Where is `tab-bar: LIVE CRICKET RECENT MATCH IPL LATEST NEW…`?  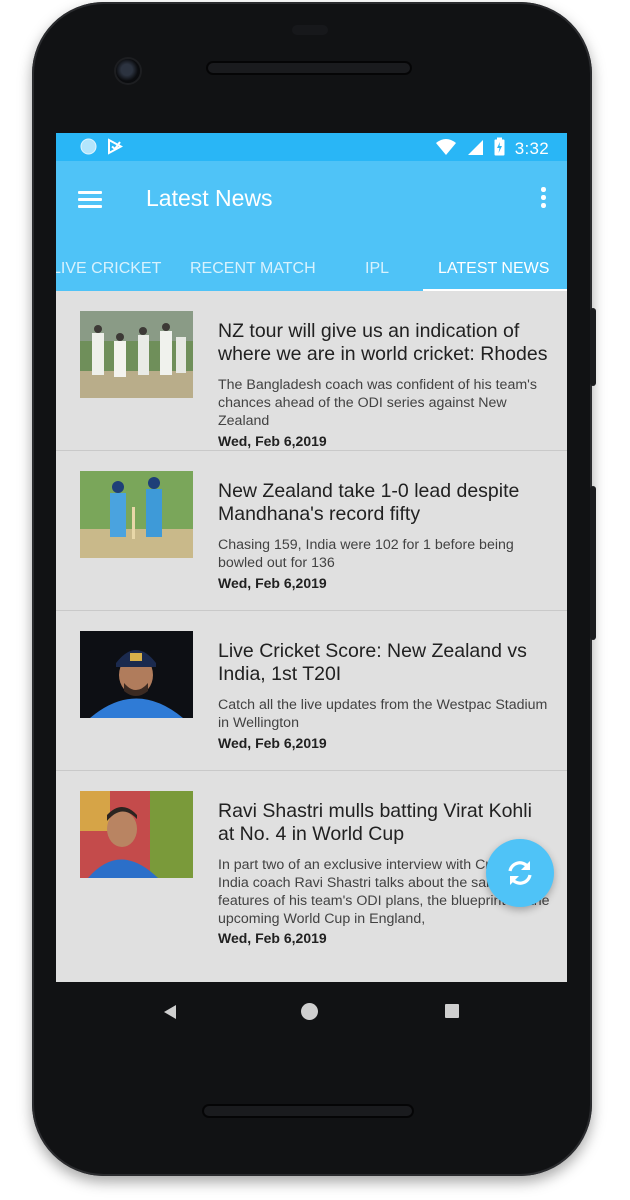
tab-bar: LIVE CRICKET RECENT MATCH IPL LATEST NEW… is located at coordinates (311, 269).